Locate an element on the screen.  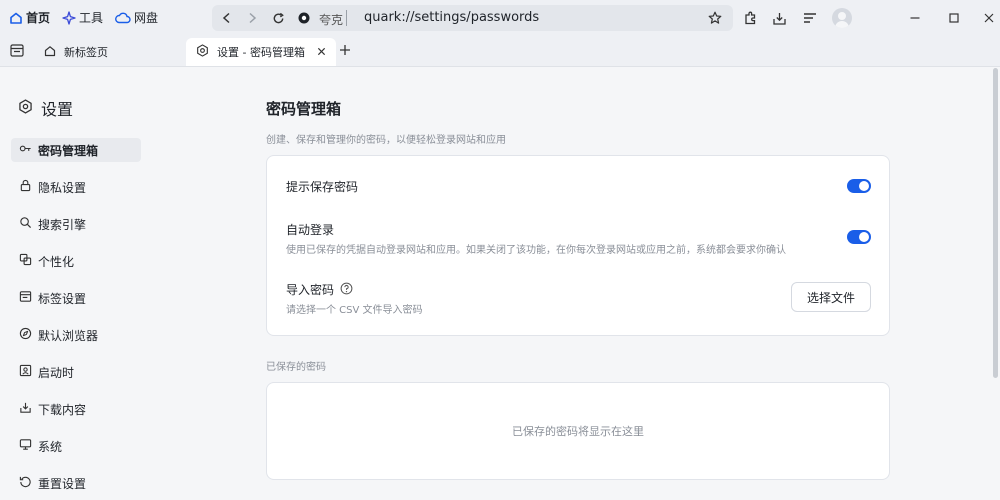
sidebar-item-label: 标签设置 is located at coordinates (62, 298).